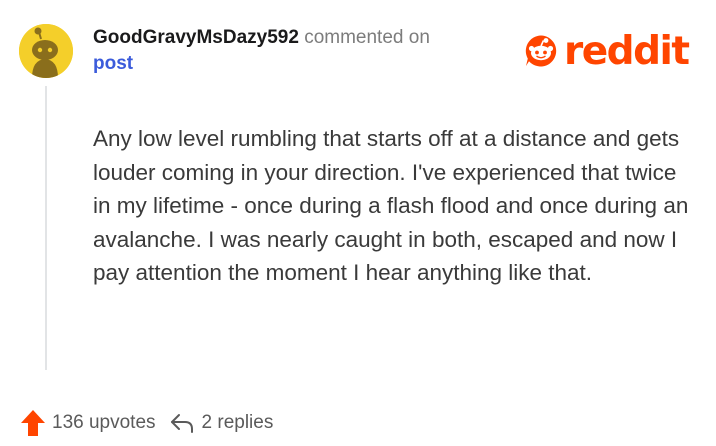  What do you see at coordinates (627, 51) in the screenshot?
I see `reddit-wordmark: reddit` at bounding box center [627, 51].